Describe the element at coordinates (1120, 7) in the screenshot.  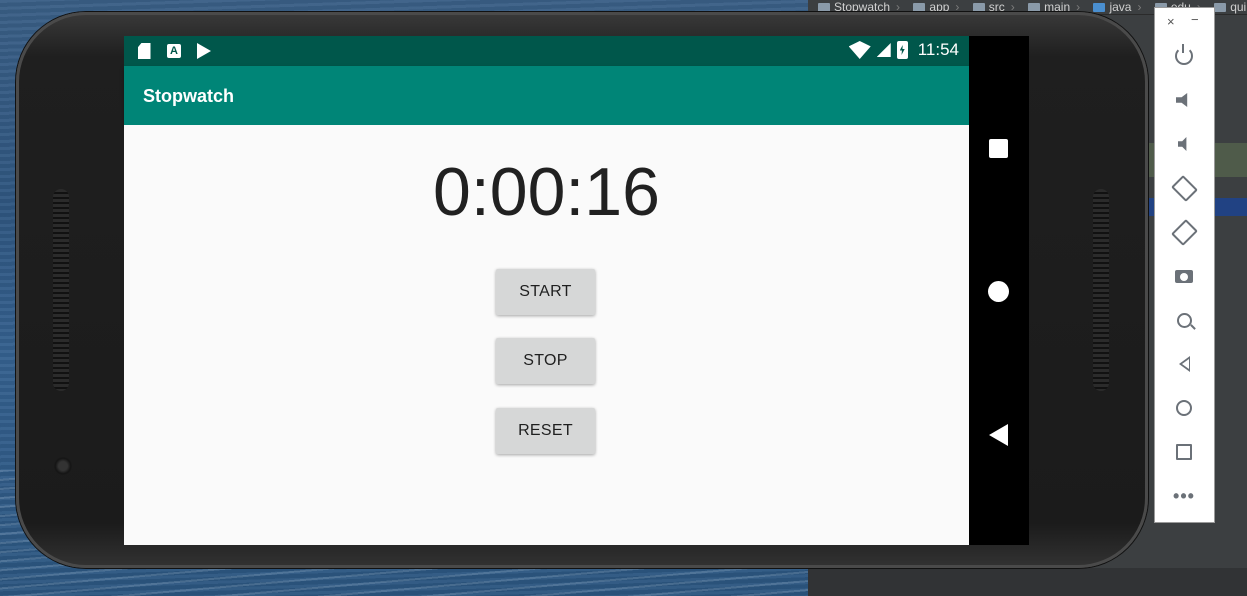
I see `breadcrumb-label: java` at that location.